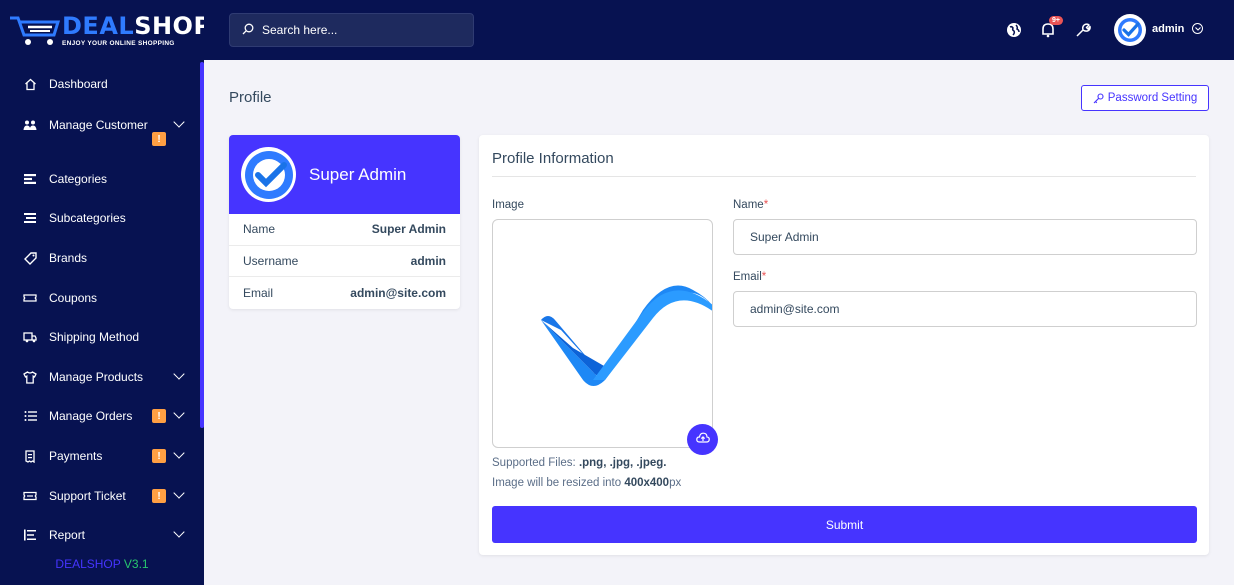 Image resolution: width=1234 pixels, height=585 pixels. What do you see at coordinates (965, 237) in the screenshot?
I see `name-field` at bounding box center [965, 237].